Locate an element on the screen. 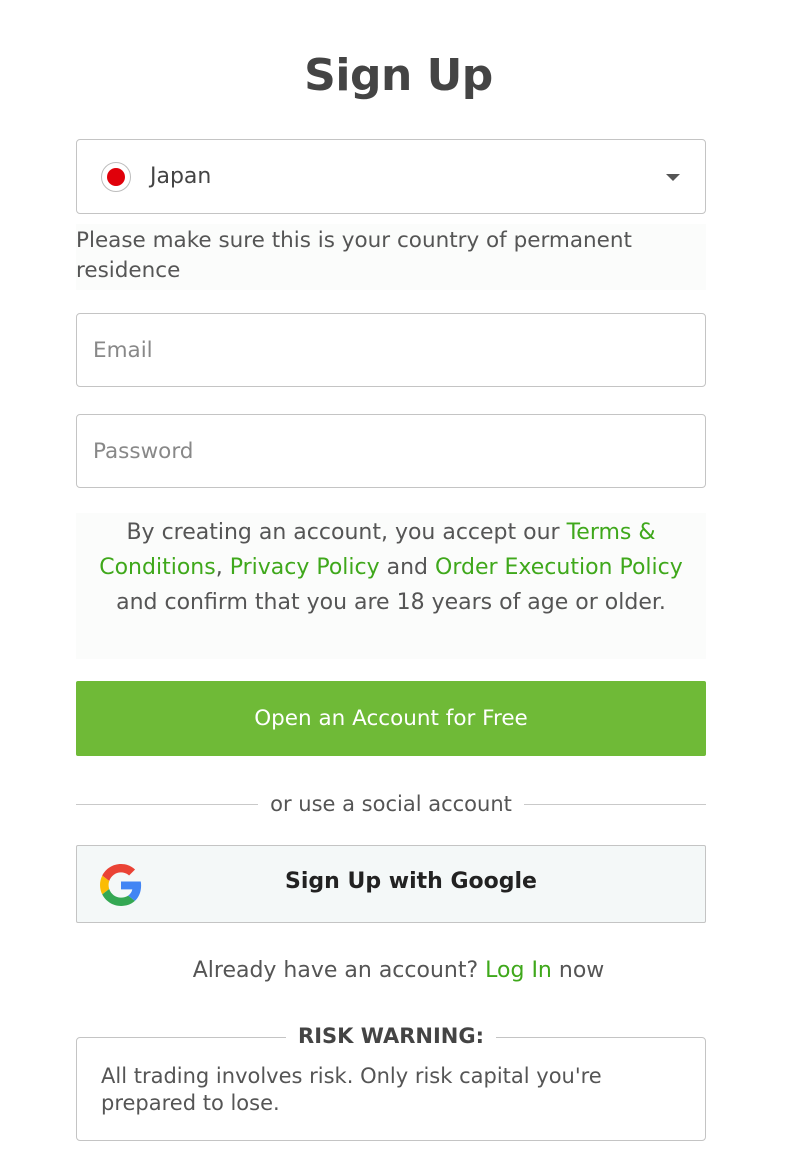  open-account-button: Open an Account for Free is located at coordinates (391, 718).